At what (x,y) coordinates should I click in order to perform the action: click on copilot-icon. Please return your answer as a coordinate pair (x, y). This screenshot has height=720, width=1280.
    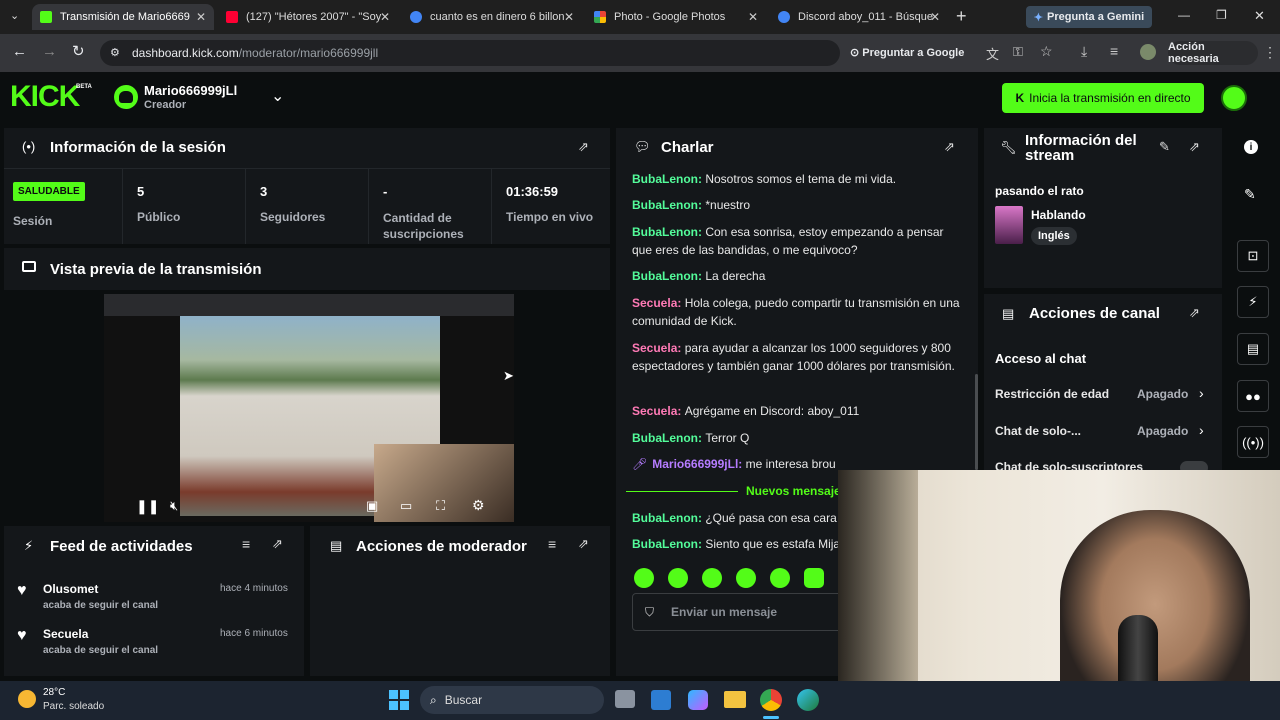
    Looking at the image, I should click on (698, 700).